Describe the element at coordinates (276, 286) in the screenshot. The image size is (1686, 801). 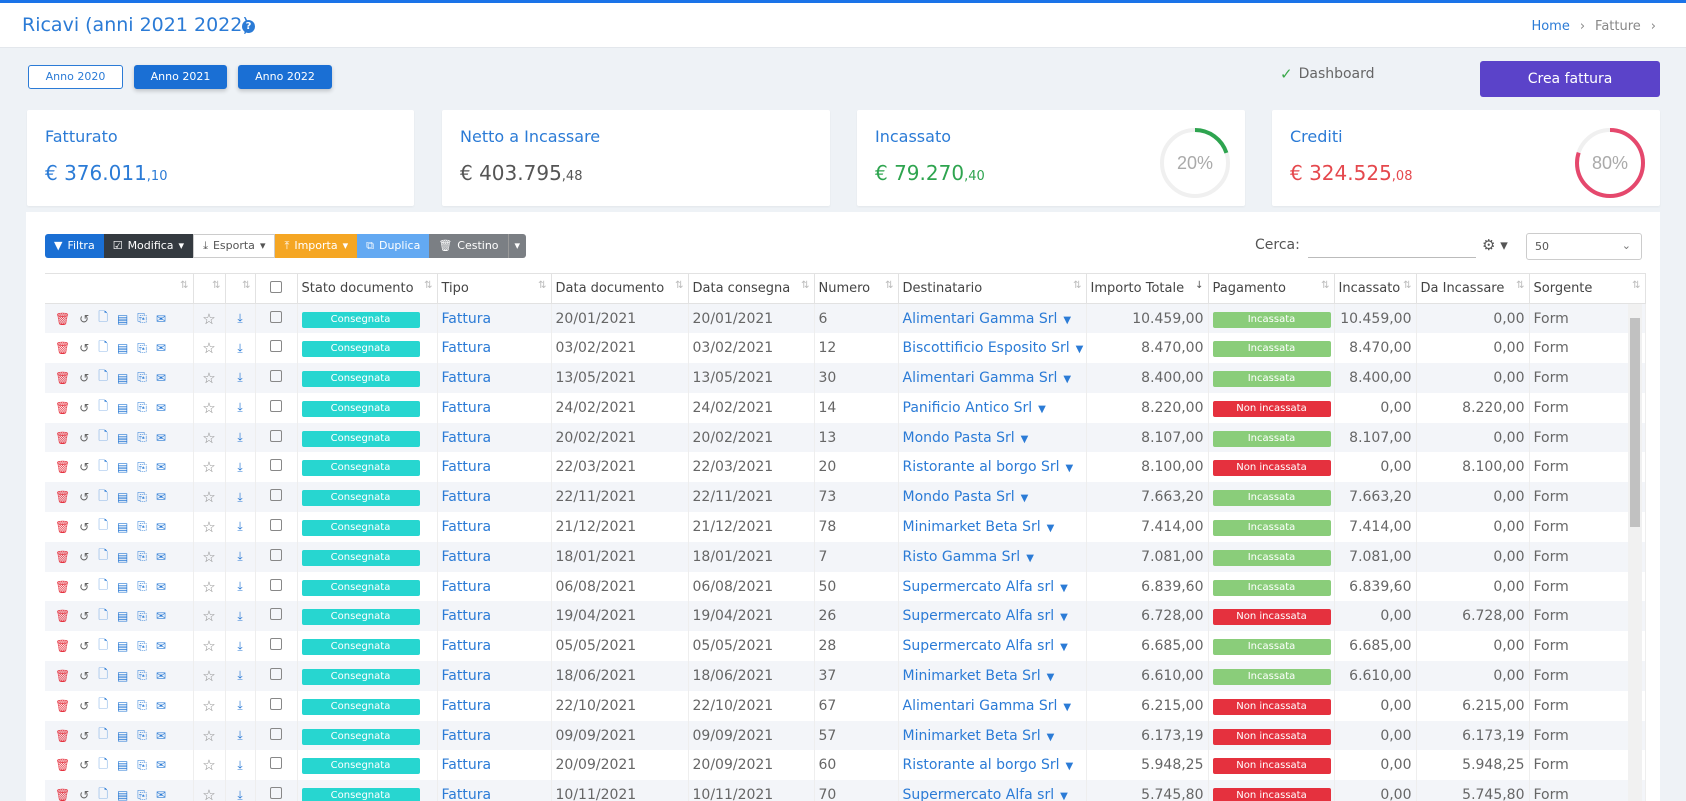
I see `select-all-checkbox` at that location.